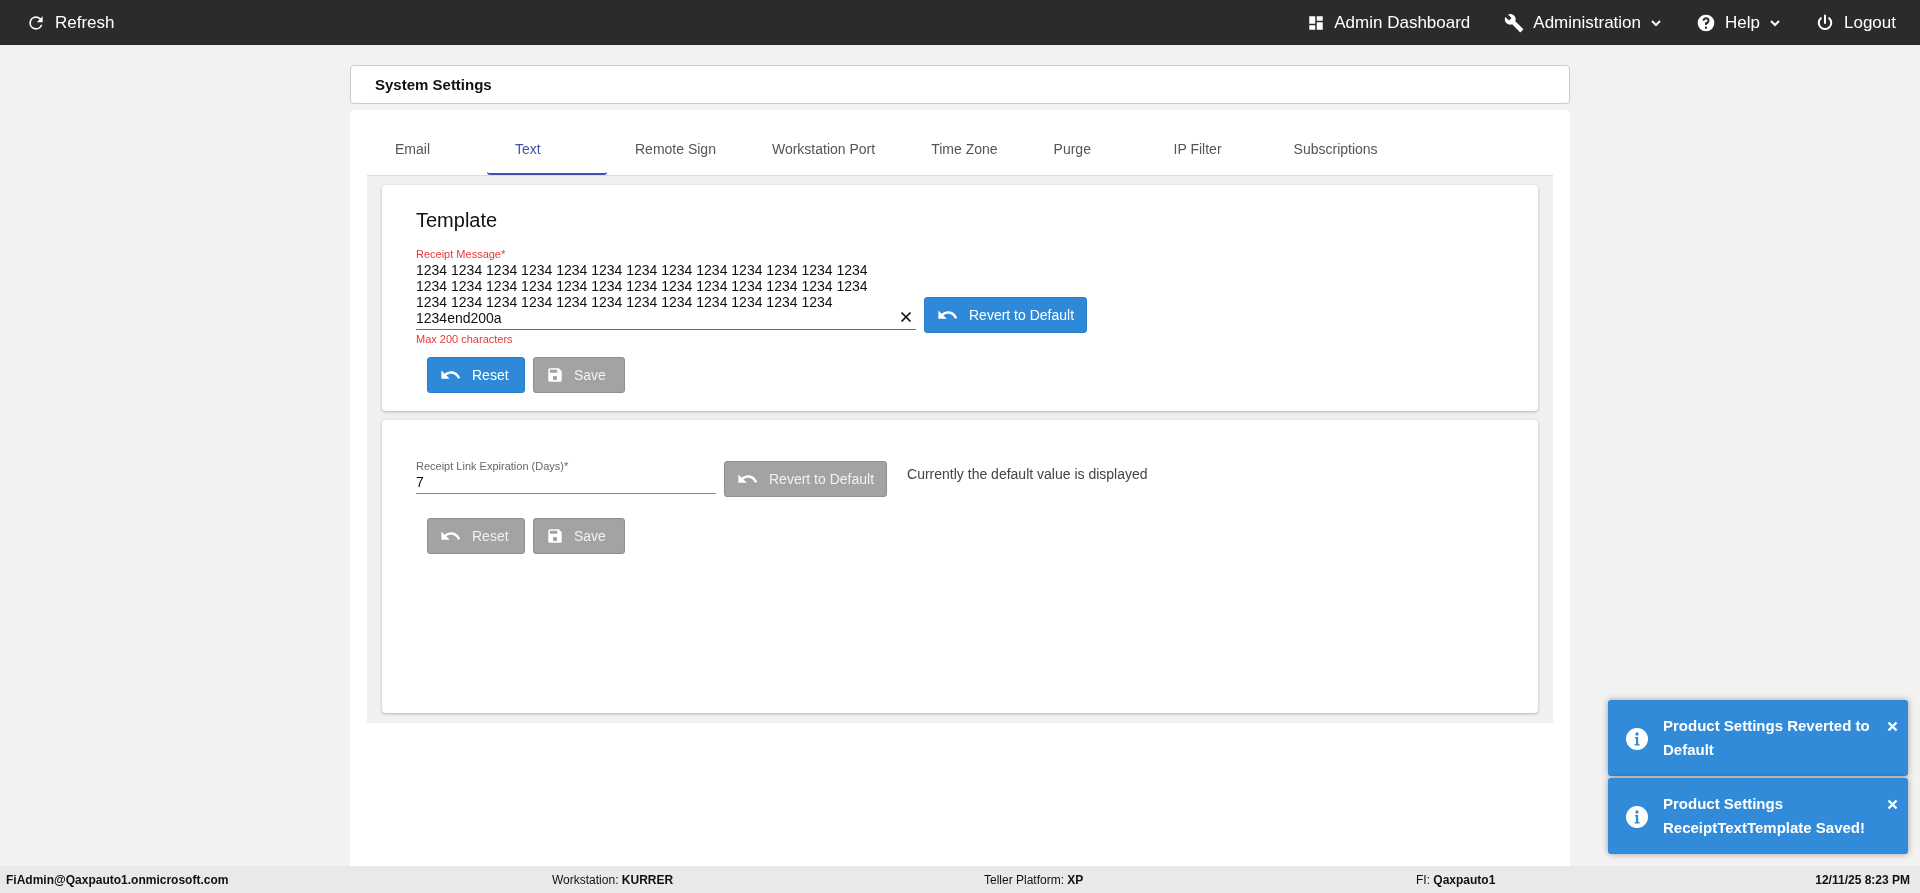 The image size is (1920, 893). Describe the element at coordinates (1027, 474) in the screenshot. I see `status-note: Currently the default value is displayed` at that location.